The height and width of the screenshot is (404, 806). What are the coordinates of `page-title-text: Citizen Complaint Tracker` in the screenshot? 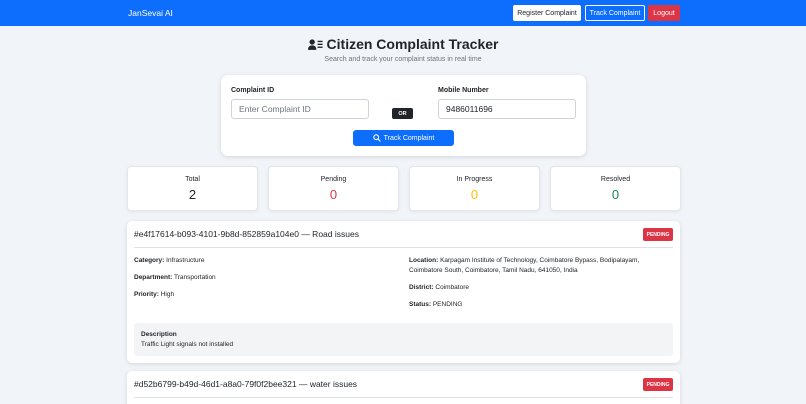 It's located at (412, 44).